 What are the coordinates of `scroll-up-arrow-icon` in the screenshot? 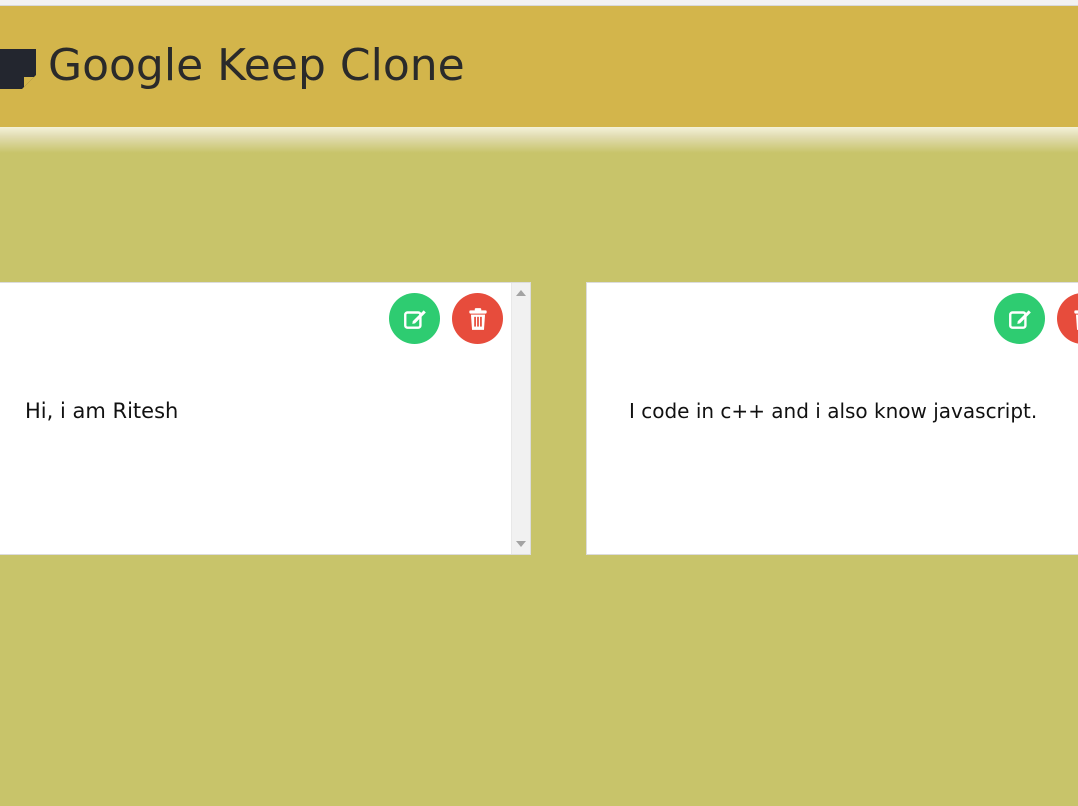 It's located at (521, 293).